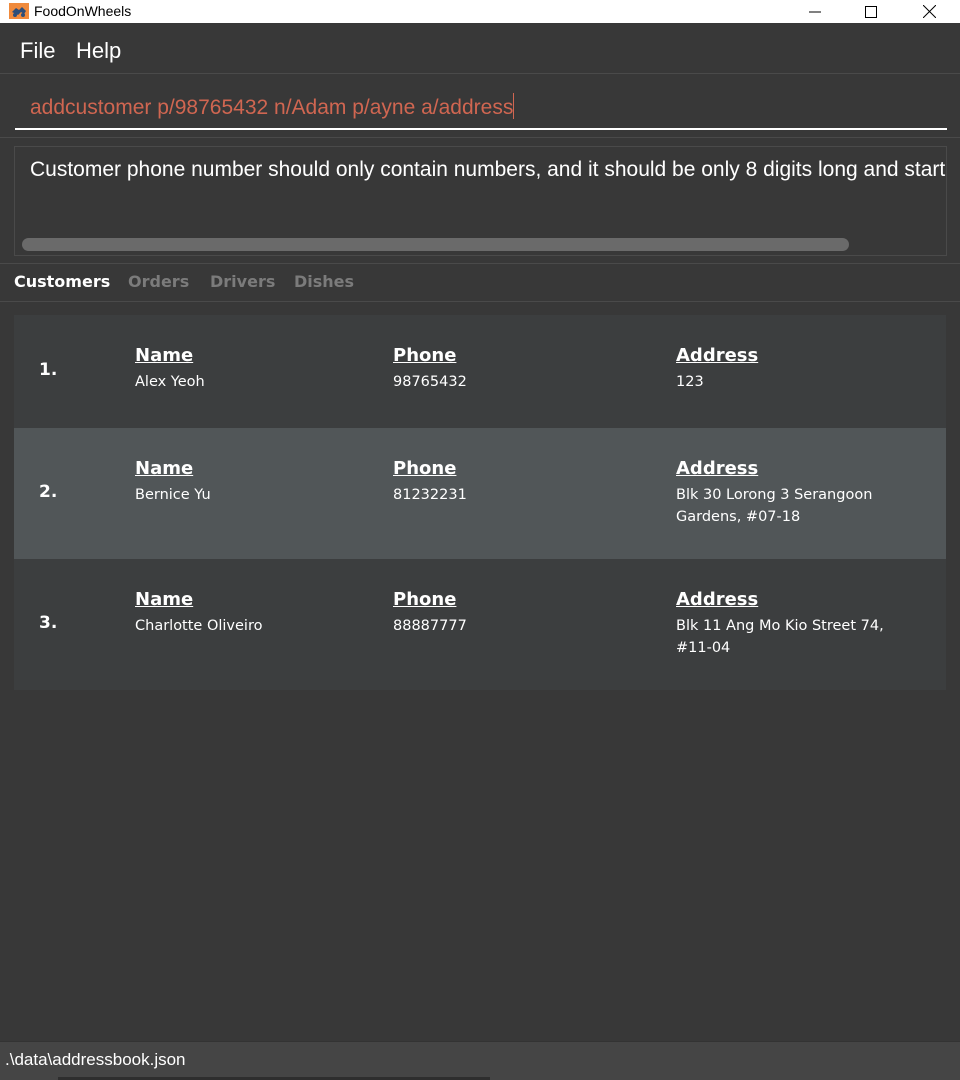  What do you see at coordinates (98, 51) in the screenshot?
I see `menu-help: Help` at bounding box center [98, 51].